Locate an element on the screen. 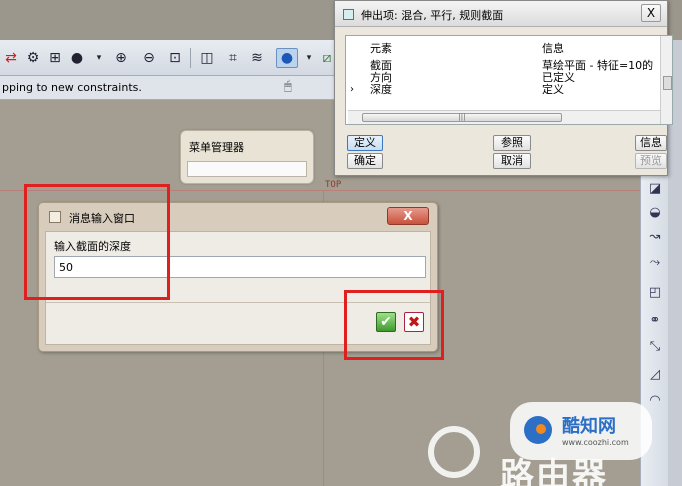 This screenshot has height=486, width=682. watermark-logo-icon is located at coordinates (454, 452).